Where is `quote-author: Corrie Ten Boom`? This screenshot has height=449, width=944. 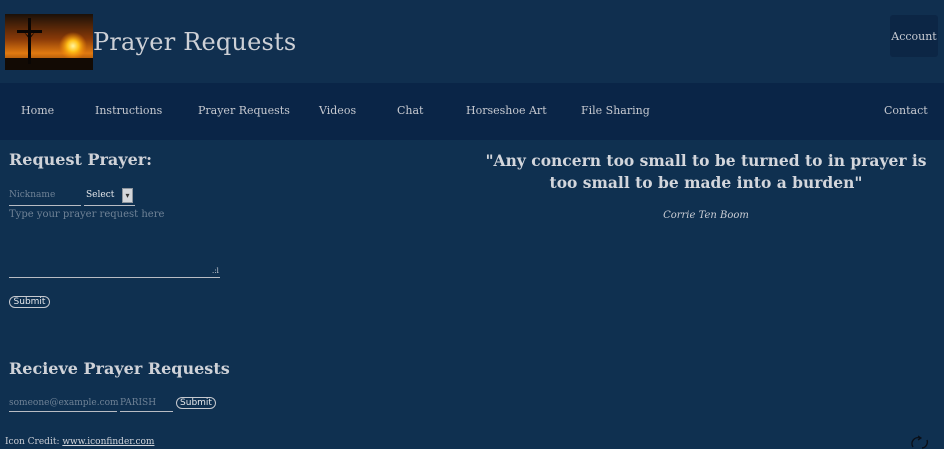 quote-author: Corrie Ten Boom is located at coordinates (706, 215).